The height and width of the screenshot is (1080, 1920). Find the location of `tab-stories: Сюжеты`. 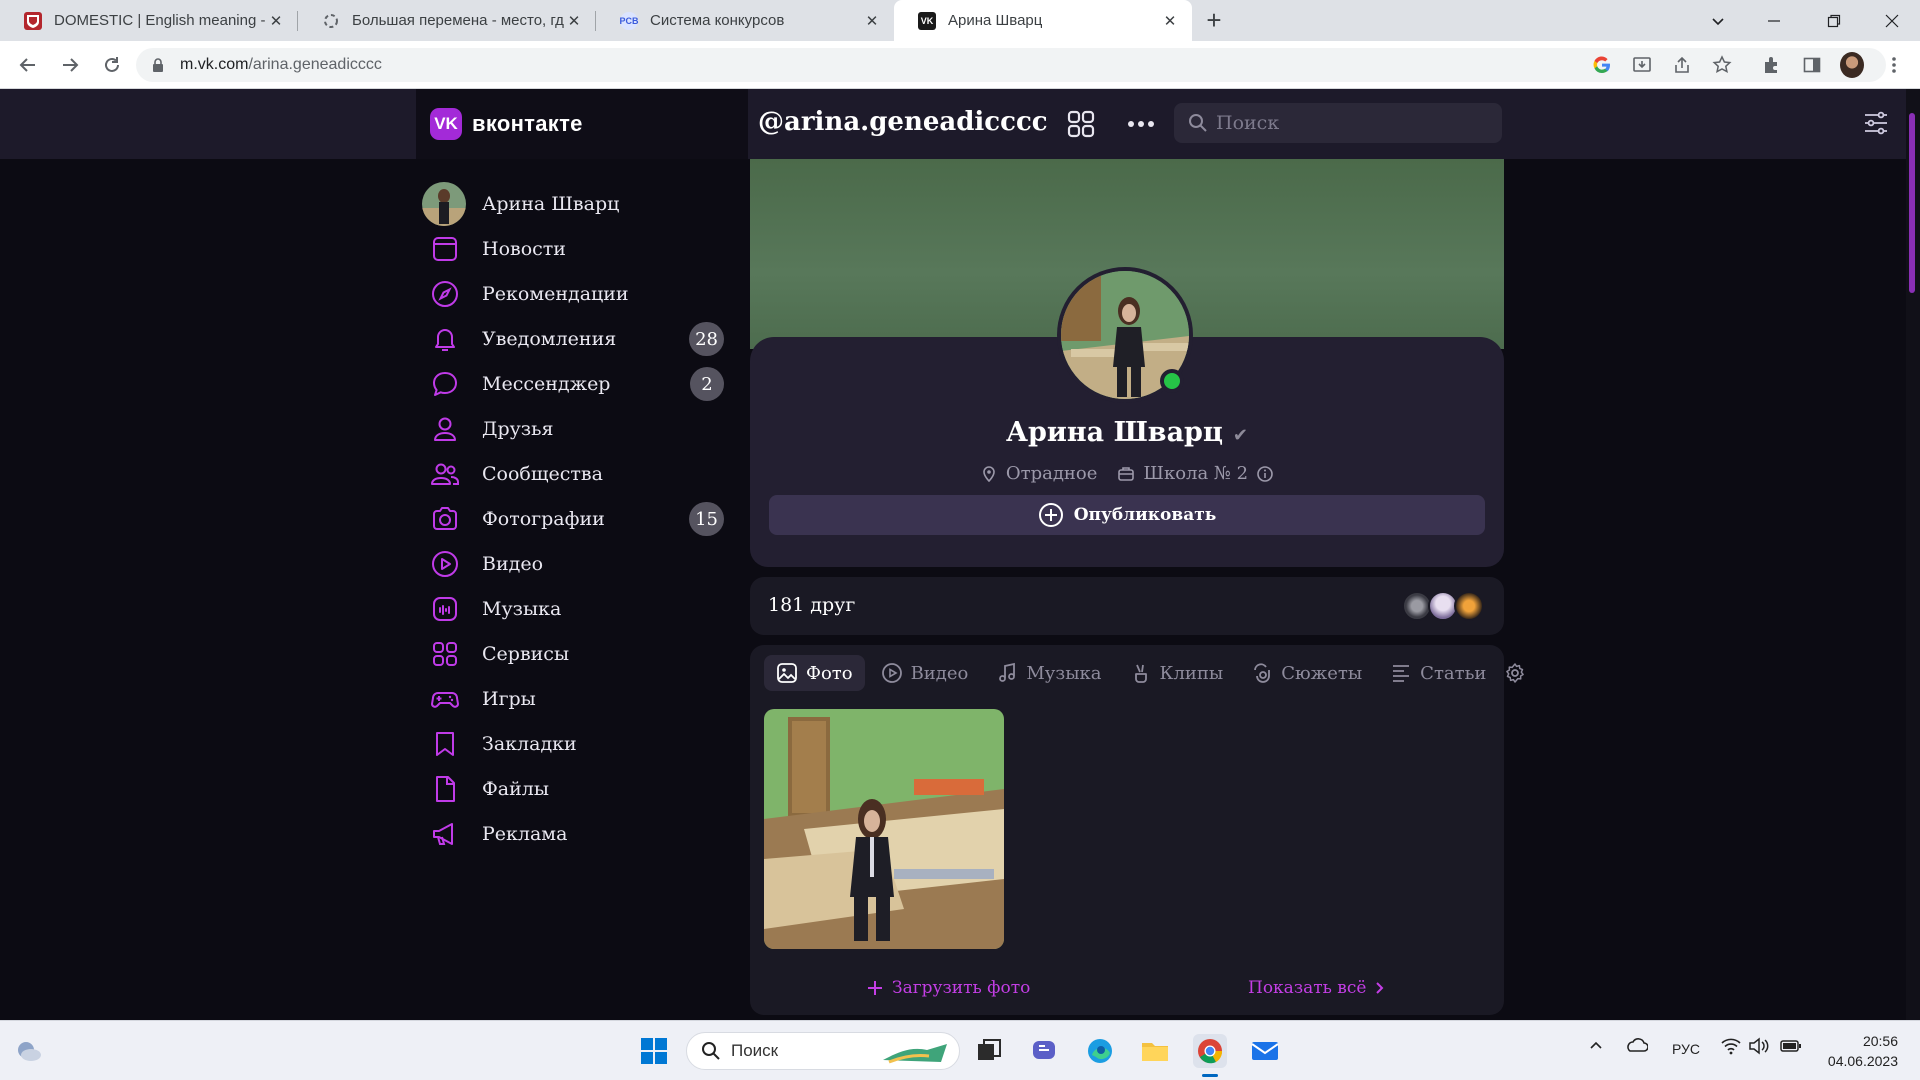

tab-stories: Сюжеты is located at coordinates (1306, 673).